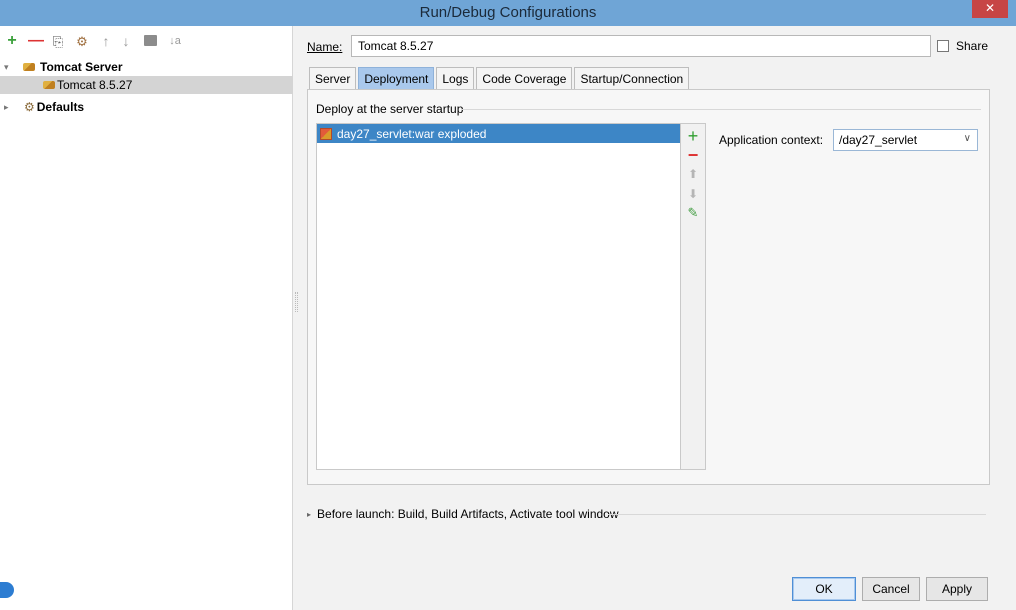  Describe the element at coordinates (498, 133) in the screenshot. I see `list-item: day27_servlet:war exploded` at that location.